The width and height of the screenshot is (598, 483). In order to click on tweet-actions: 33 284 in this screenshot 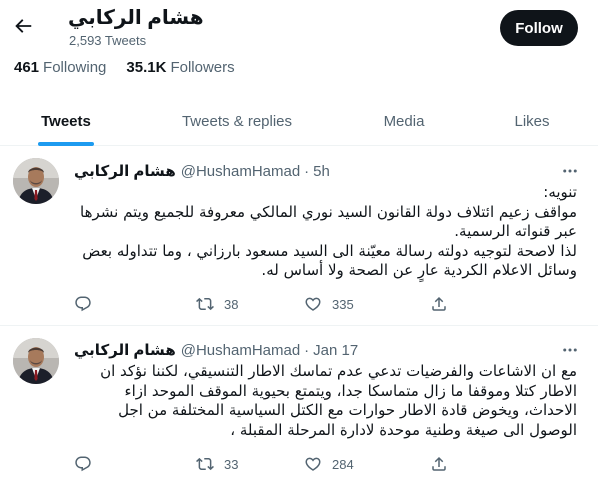, I will do `click(294, 464)`.